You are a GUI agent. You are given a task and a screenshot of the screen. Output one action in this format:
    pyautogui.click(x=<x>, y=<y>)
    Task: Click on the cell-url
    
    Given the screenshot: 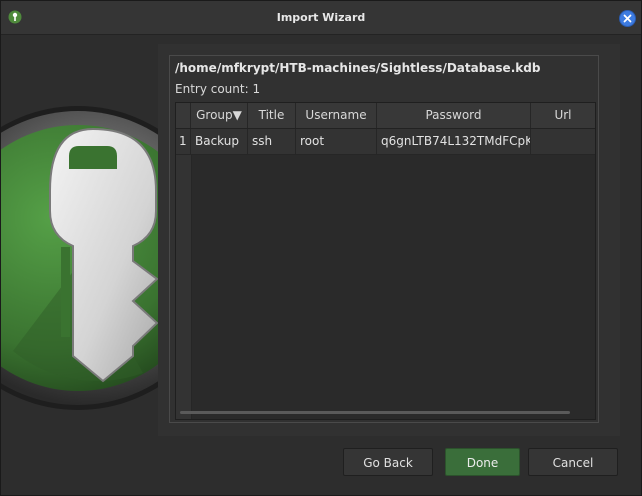 What is the action you would take?
    pyautogui.click(x=563, y=141)
    